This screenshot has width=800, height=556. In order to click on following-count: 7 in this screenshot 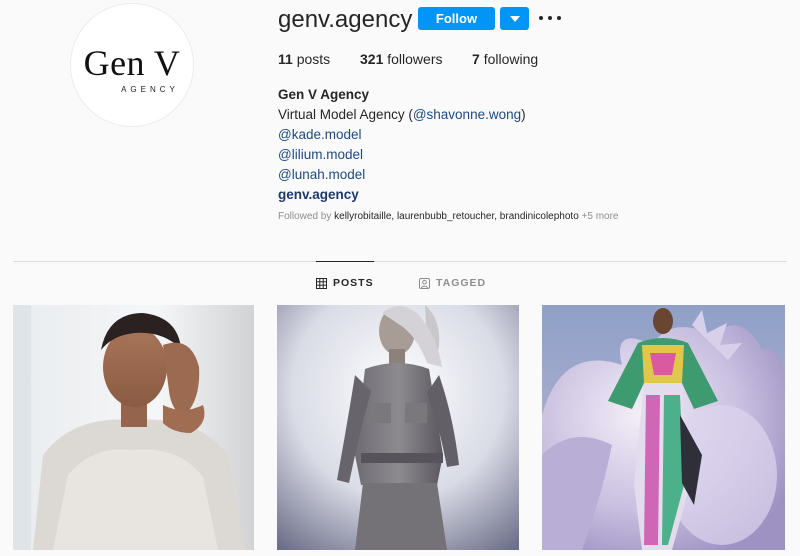, I will do `click(476, 59)`.